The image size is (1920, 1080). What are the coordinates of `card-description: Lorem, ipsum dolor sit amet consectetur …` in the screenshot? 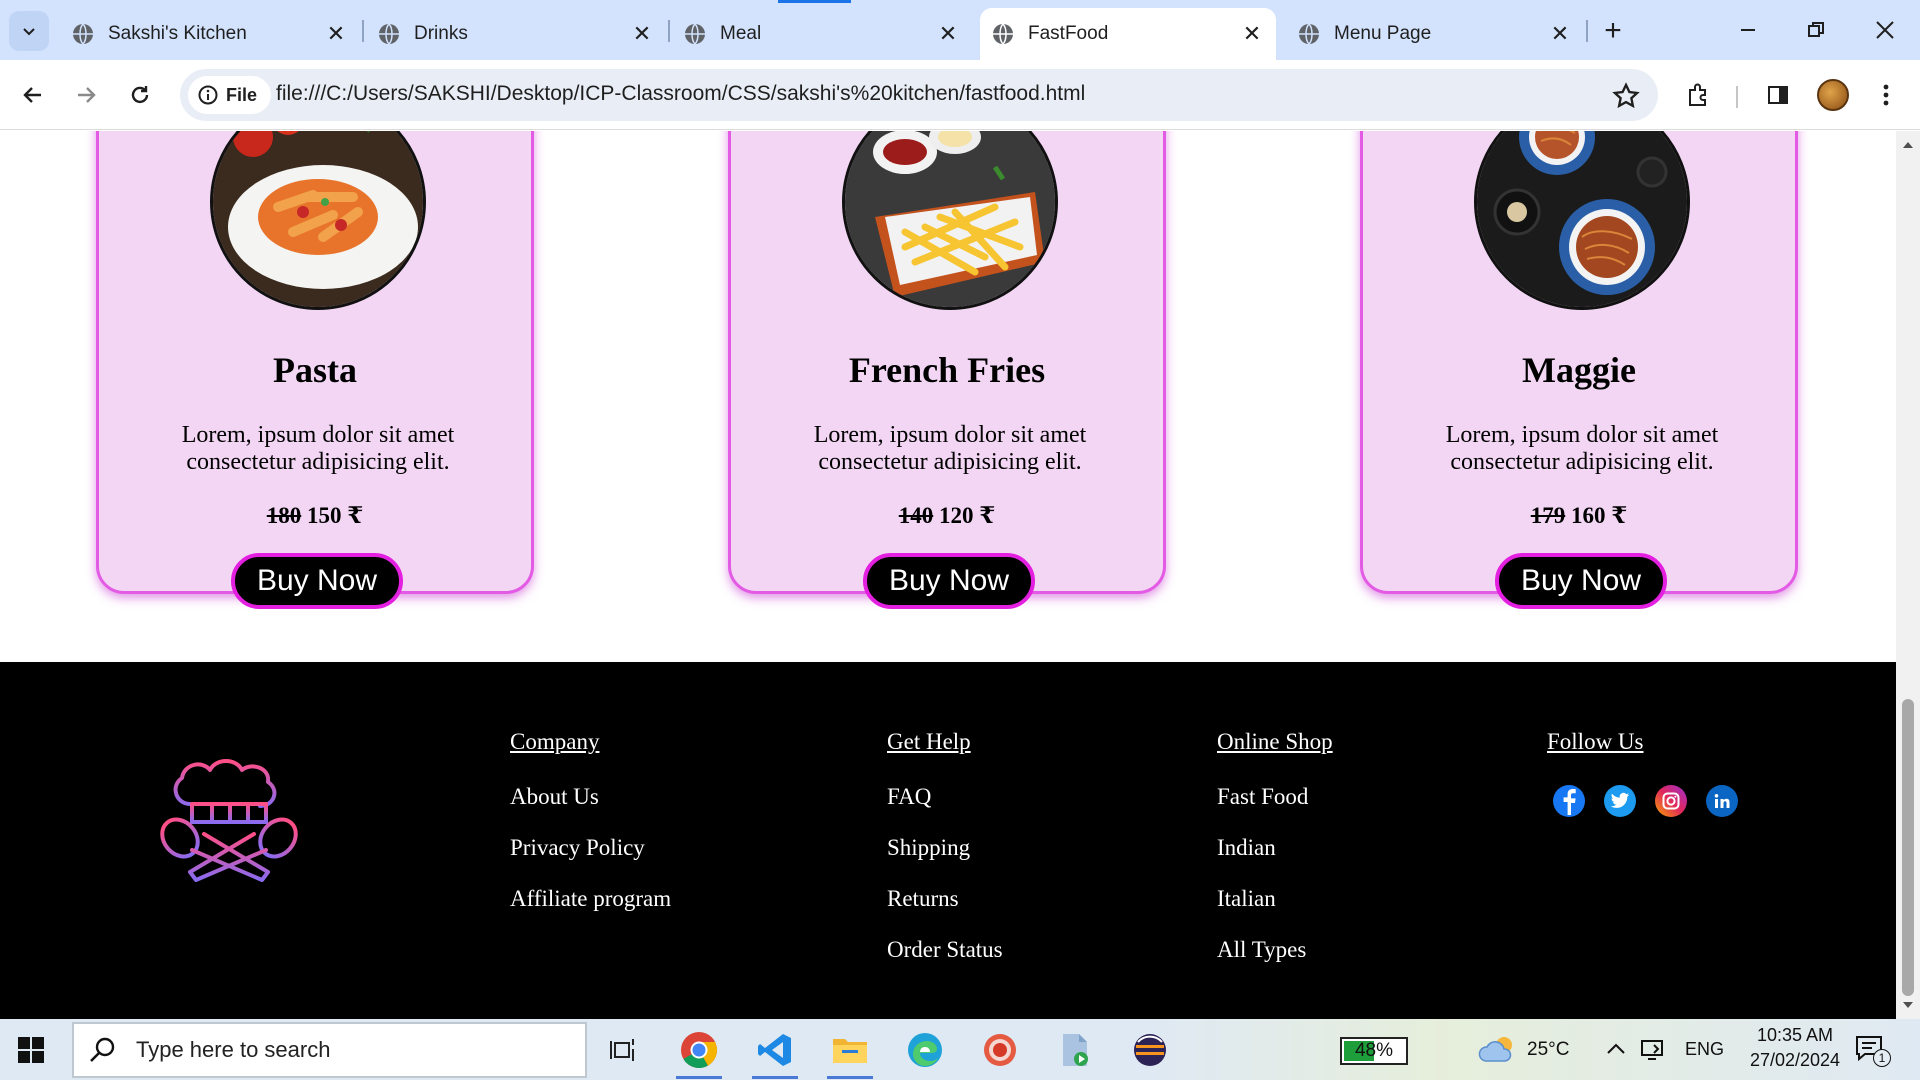 It's located at (1582, 449).